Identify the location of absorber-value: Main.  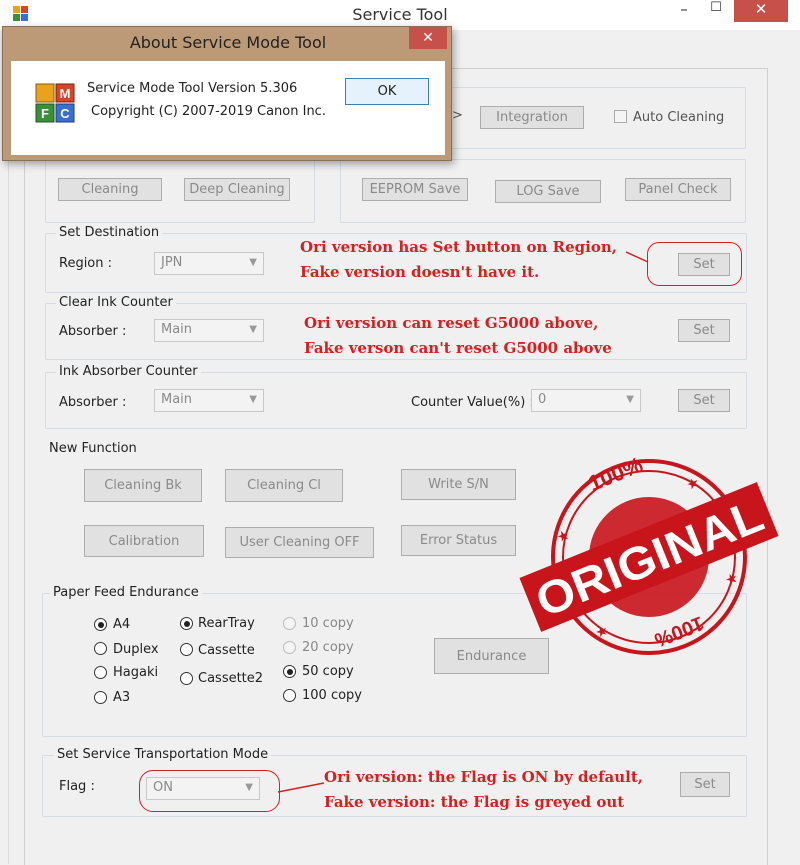
(177, 399).